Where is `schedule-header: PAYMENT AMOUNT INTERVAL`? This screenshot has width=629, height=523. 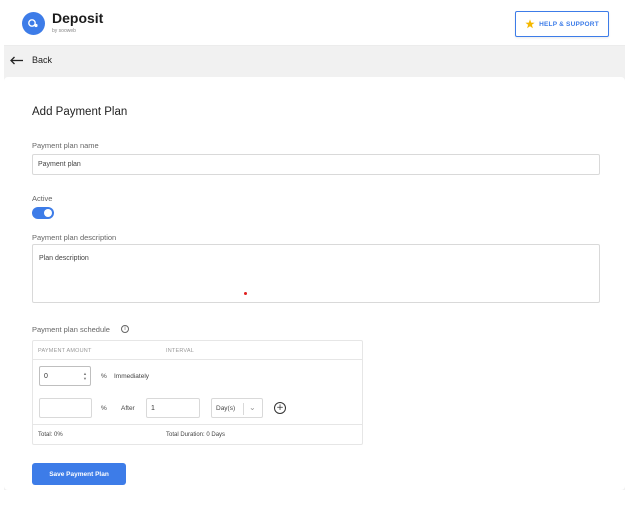 schedule-header: PAYMENT AMOUNT INTERVAL is located at coordinates (197, 350).